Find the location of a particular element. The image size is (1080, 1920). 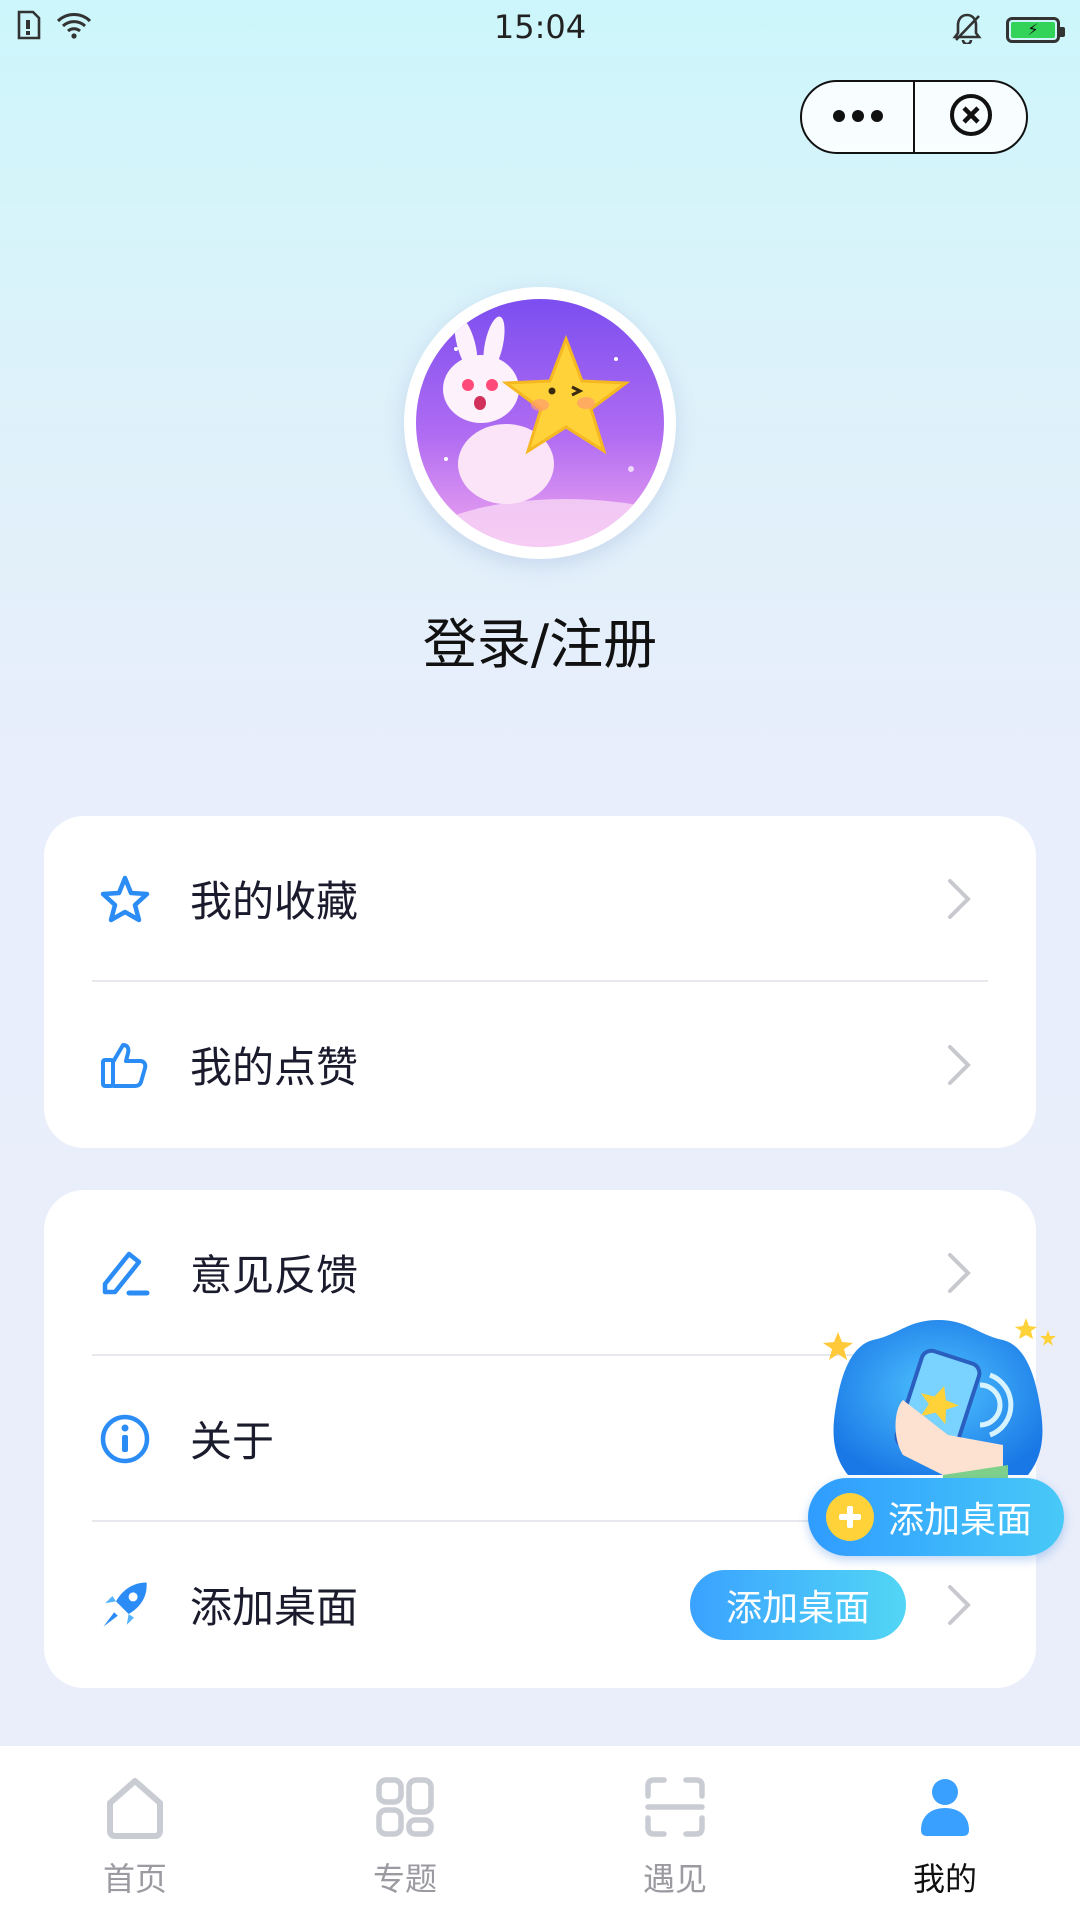

plus-icon is located at coordinates (850, 1517).